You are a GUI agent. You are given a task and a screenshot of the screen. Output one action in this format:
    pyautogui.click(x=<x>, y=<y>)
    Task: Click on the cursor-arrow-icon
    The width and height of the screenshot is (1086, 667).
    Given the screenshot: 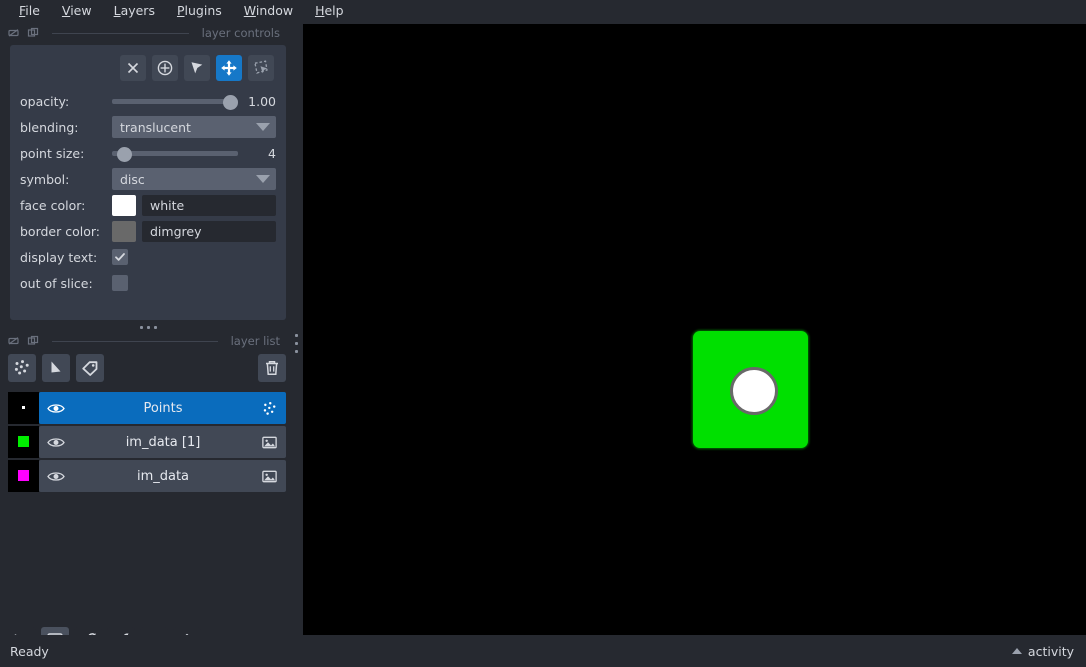 What is the action you would take?
    pyautogui.click(x=197, y=68)
    